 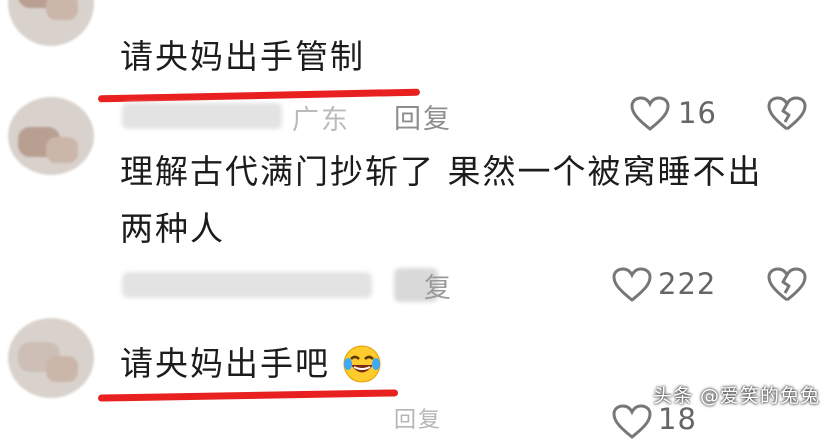 I want to click on laughing-crying-emoji-icon, so click(x=362, y=364).